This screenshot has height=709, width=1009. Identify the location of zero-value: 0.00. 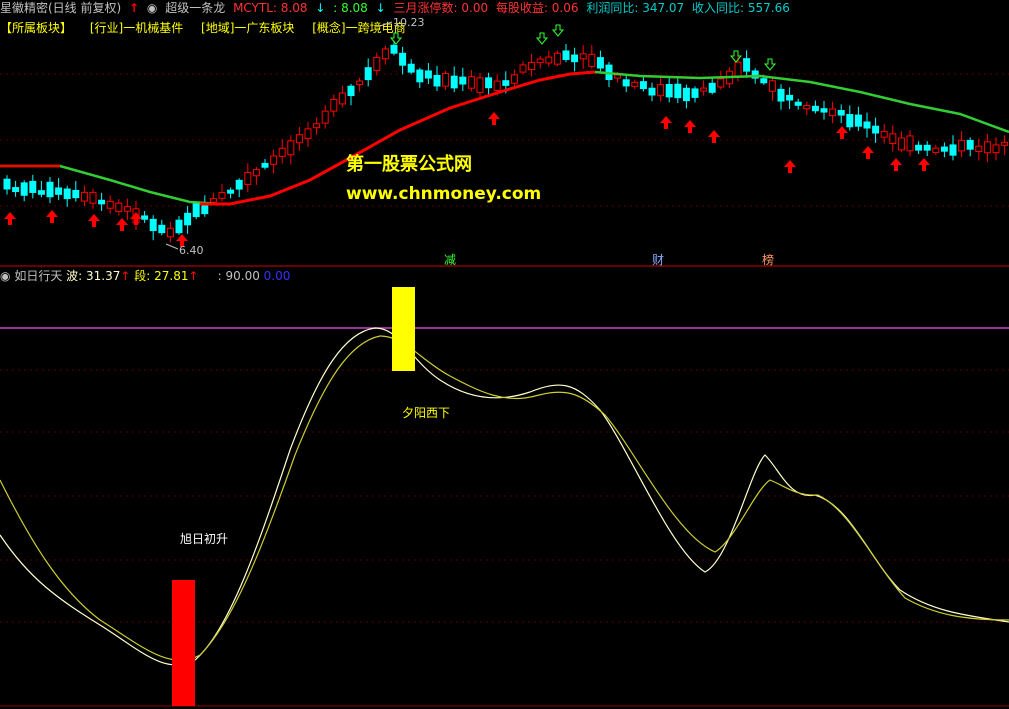
(277, 276).